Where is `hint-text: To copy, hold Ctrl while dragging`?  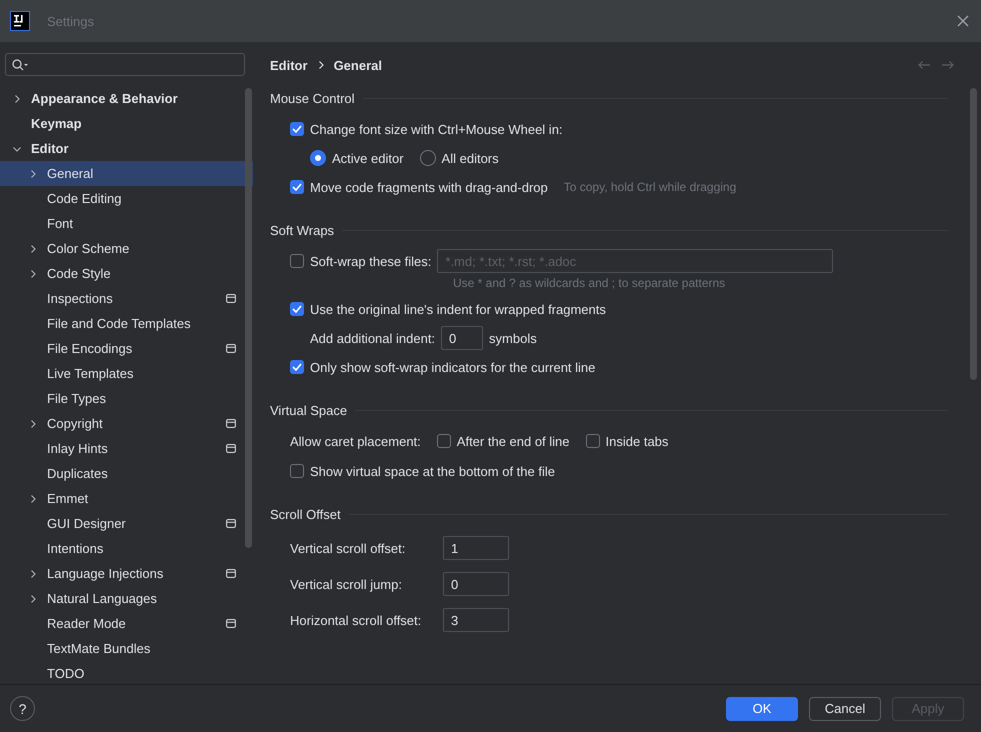 hint-text: To copy, hold Ctrl while dragging is located at coordinates (650, 187).